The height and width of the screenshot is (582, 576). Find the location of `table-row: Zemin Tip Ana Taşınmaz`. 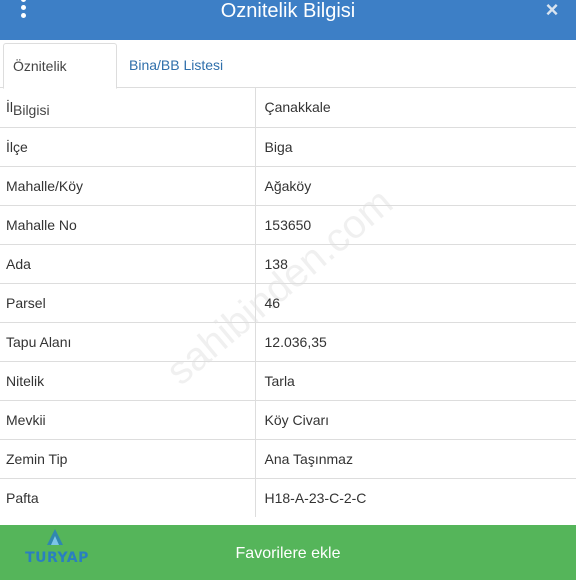

table-row: Zemin Tip Ana Taşınmaz is located at coordinates (288, 458).